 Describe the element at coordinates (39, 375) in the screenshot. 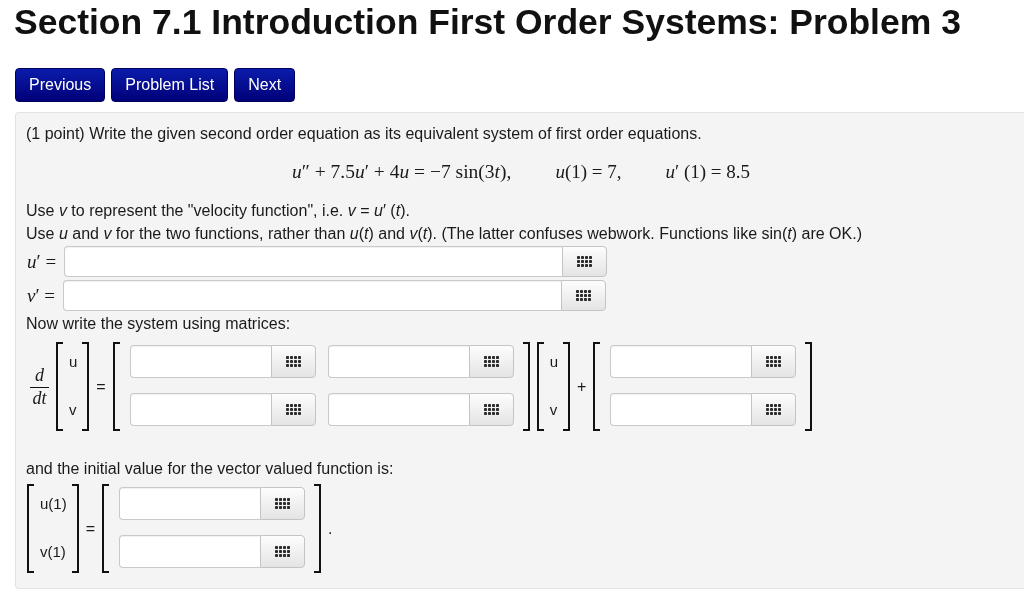

I see `fraction-numerator: d` at that location.